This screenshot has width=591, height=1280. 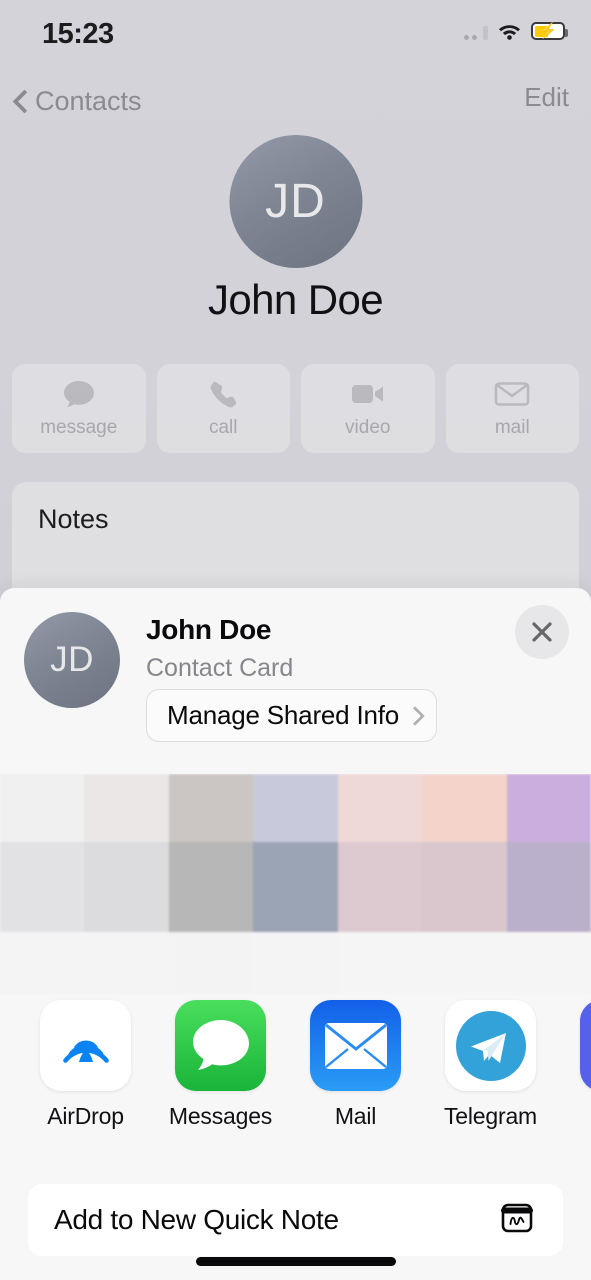 I want to click on edit-button: Edit, so click(x=546, y=97).